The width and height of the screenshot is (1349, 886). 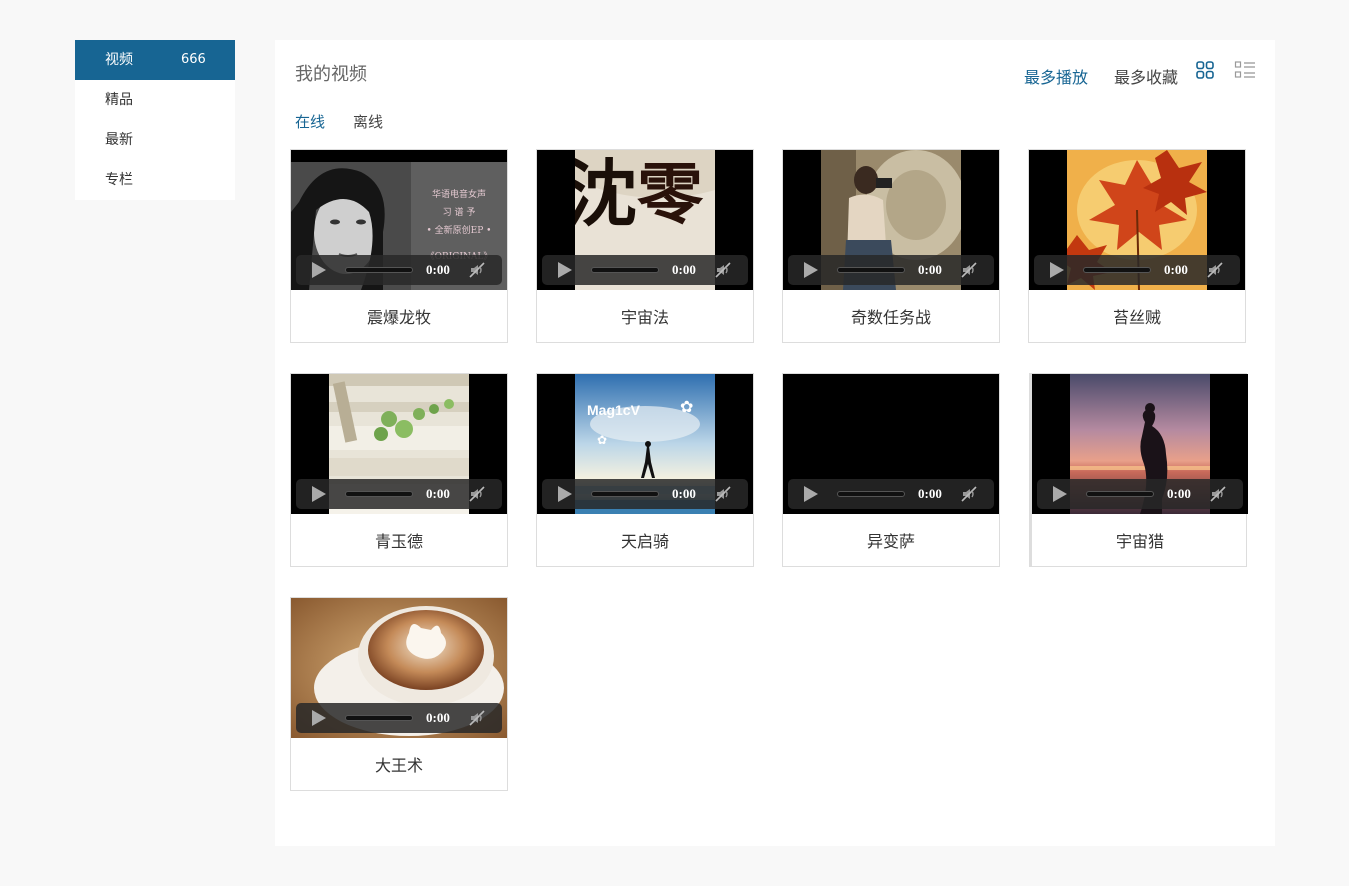 I want to click on sidebar-item-label: 精品, so click(x=119, y=100).